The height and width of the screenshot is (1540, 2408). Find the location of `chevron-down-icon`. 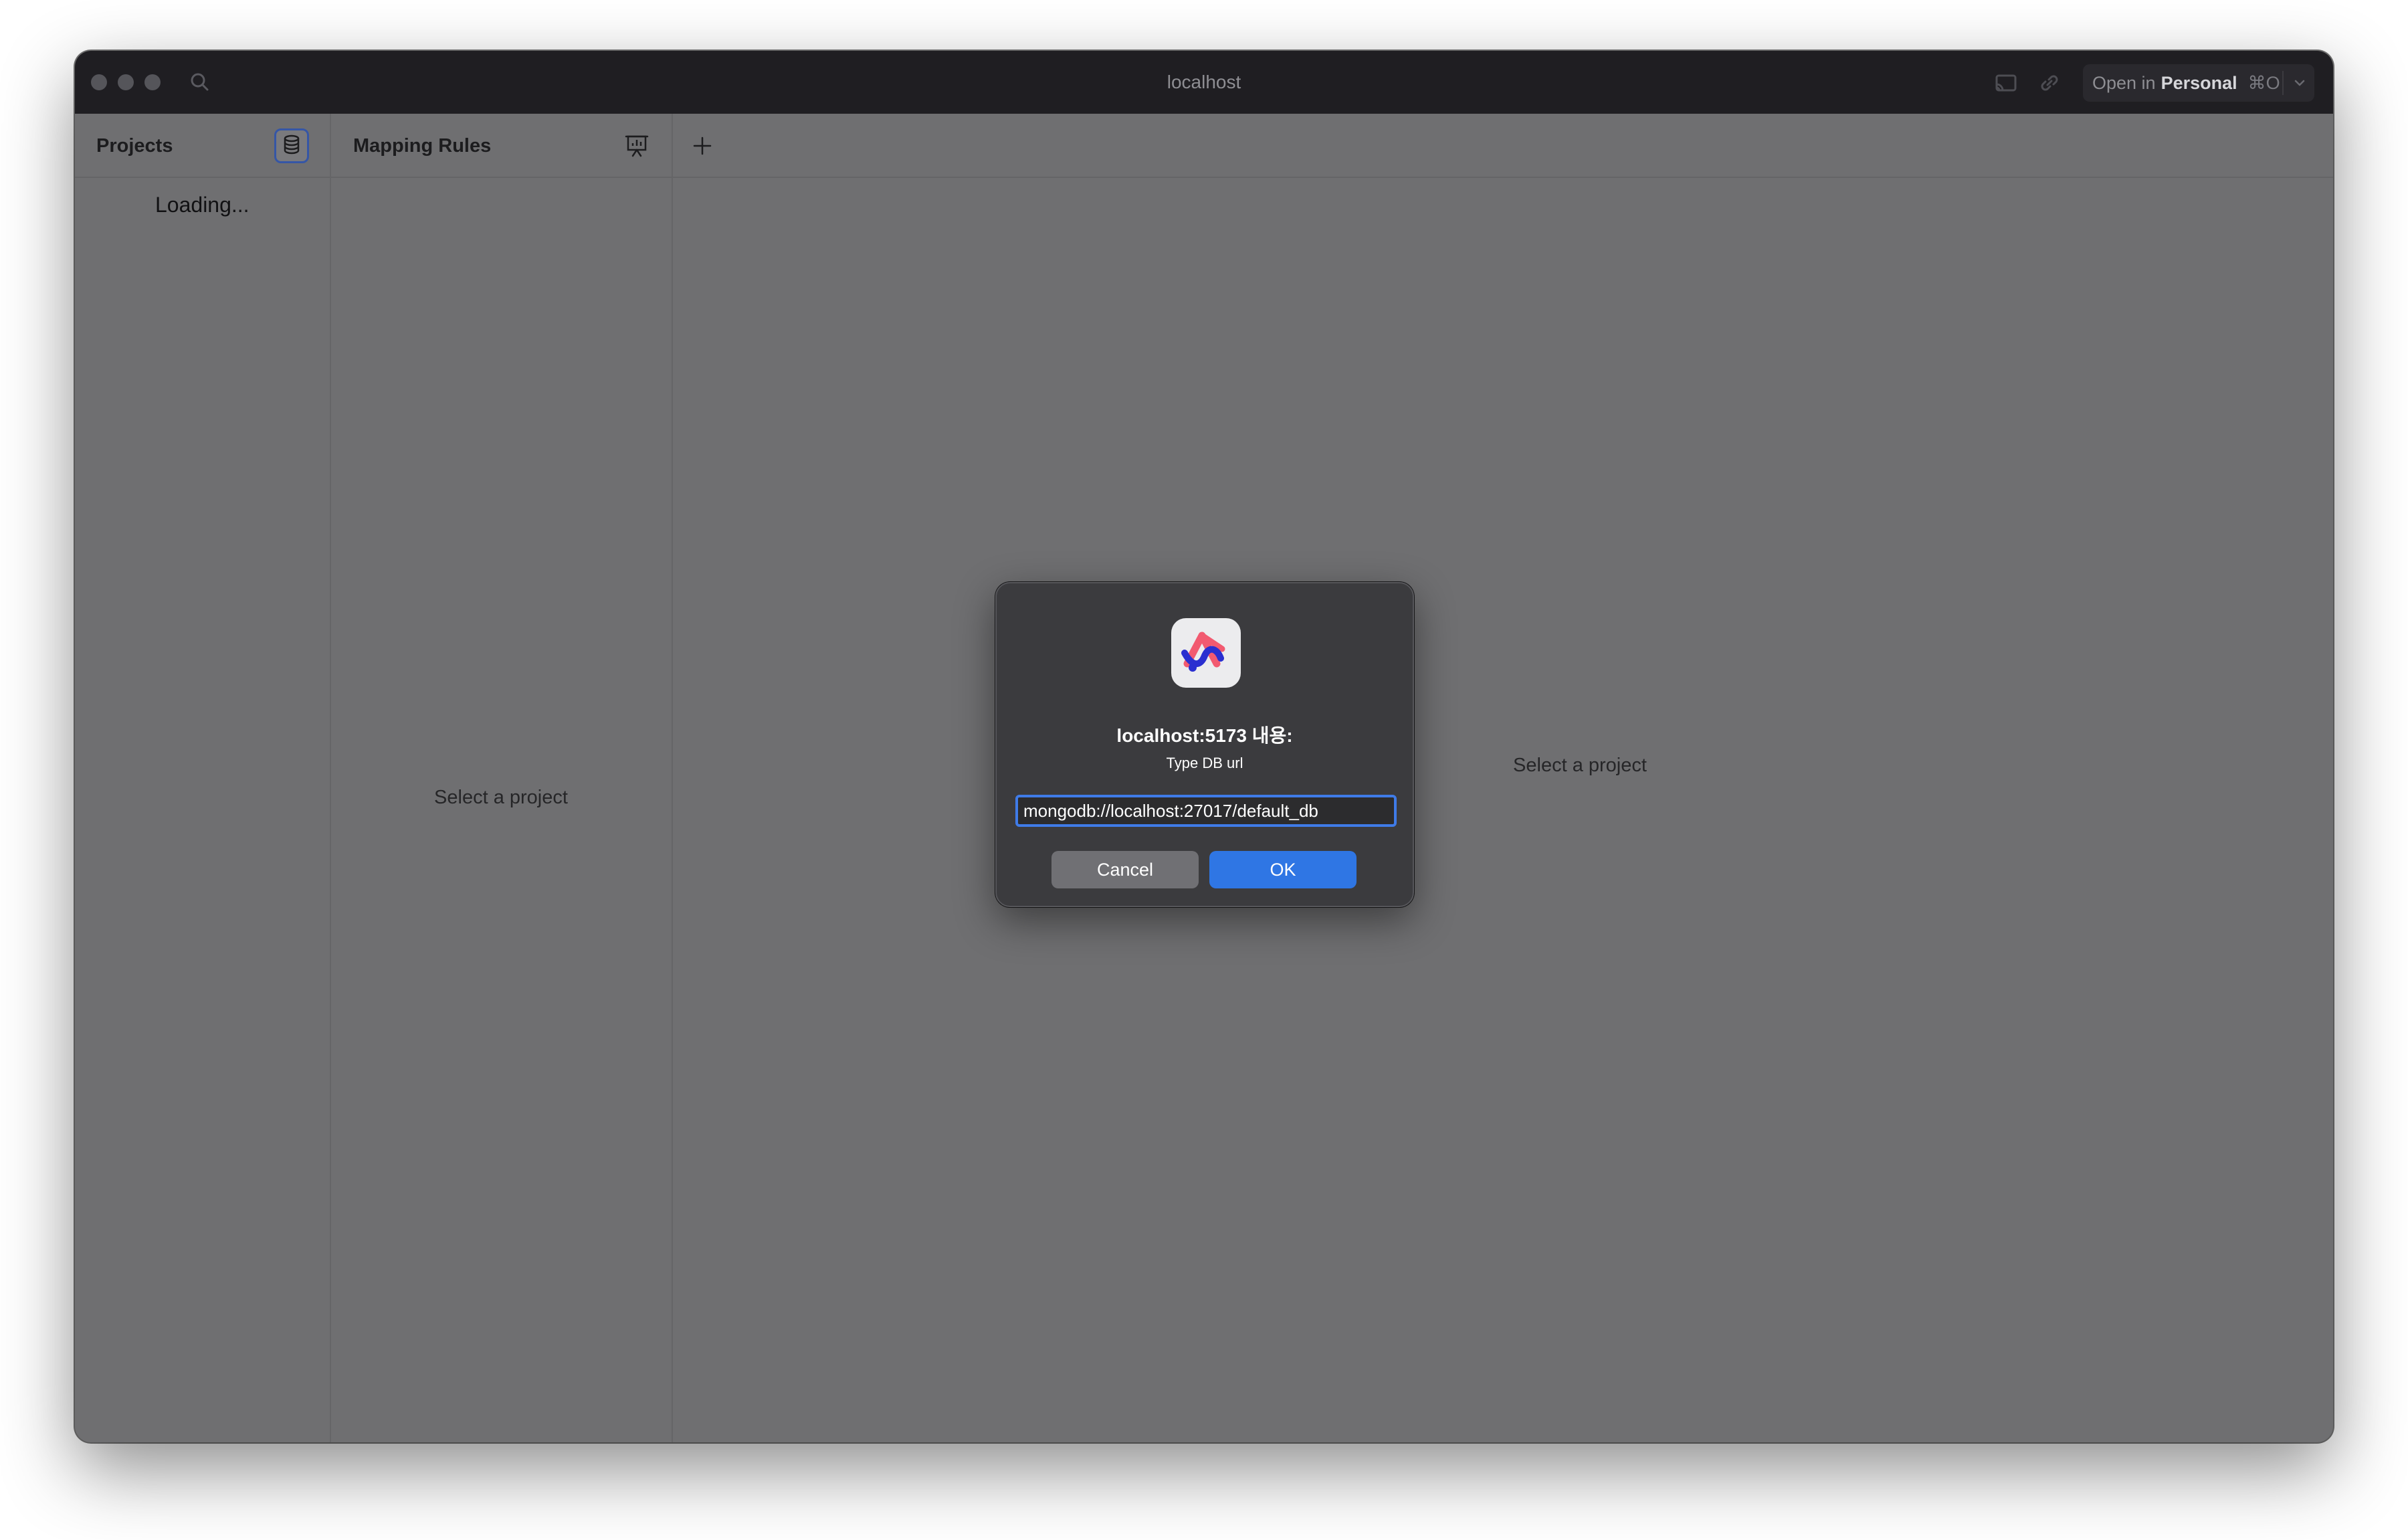

chevron-down-icon is located at coordinates (2299, 83).